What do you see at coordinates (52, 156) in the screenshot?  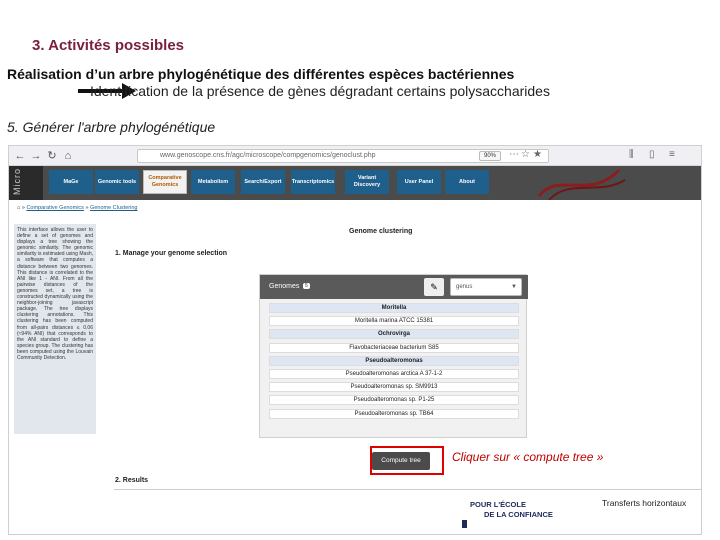 I see `reload-icon: ↻` at bounding box center [52, 156].